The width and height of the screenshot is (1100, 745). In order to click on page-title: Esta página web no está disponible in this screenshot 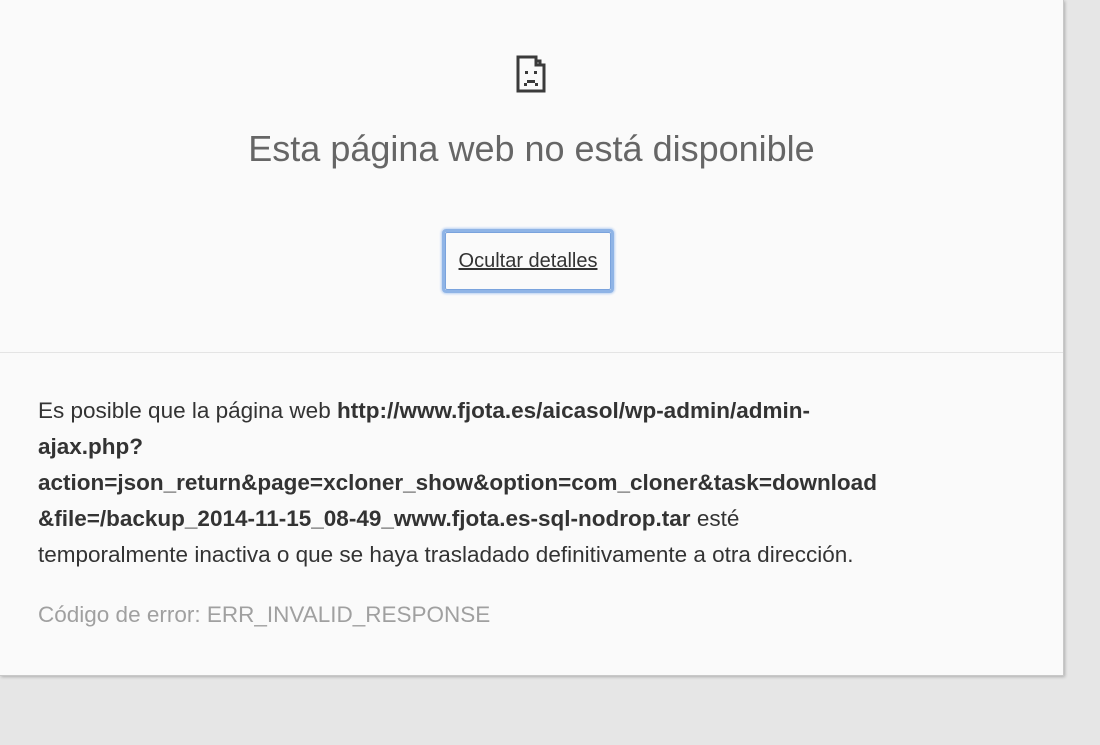, I will do `click(531, 148)`.